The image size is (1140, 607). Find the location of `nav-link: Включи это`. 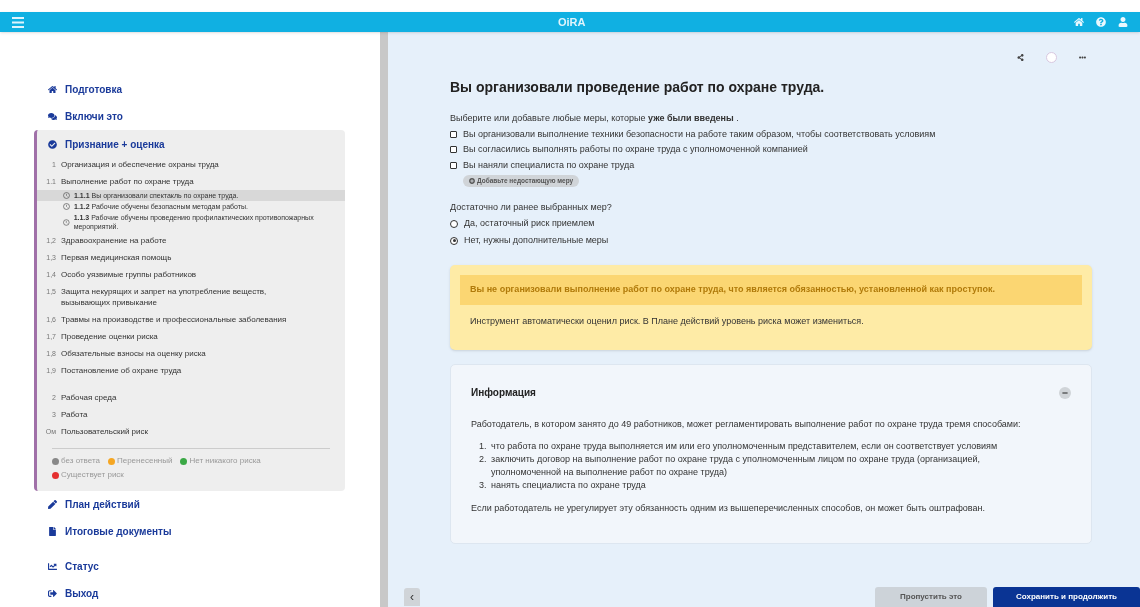

nav-link: Включи это is located at coordinates (190, 116).